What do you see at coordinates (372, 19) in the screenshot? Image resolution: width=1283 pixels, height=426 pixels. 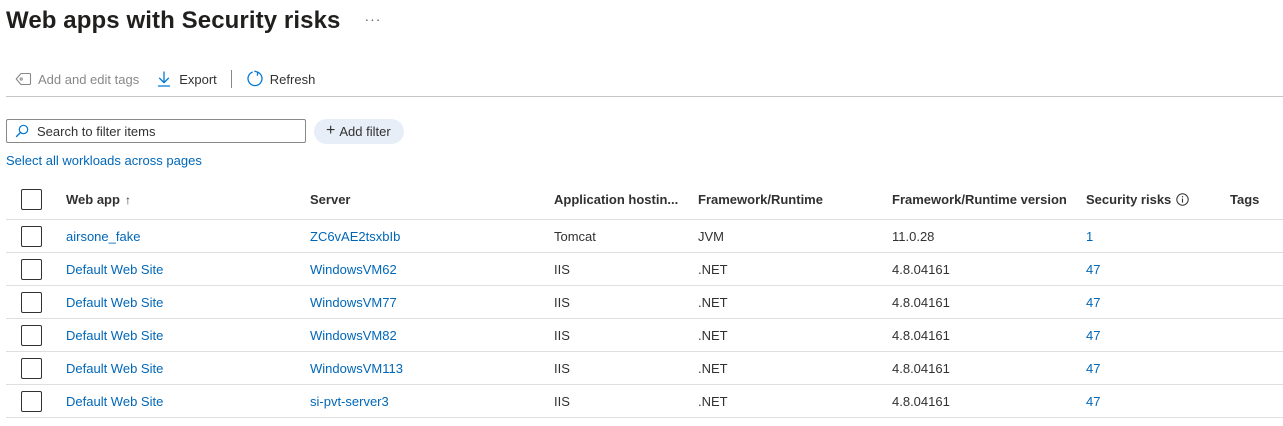 I see `more-options-button: ···` at bounding box center [372, 19].